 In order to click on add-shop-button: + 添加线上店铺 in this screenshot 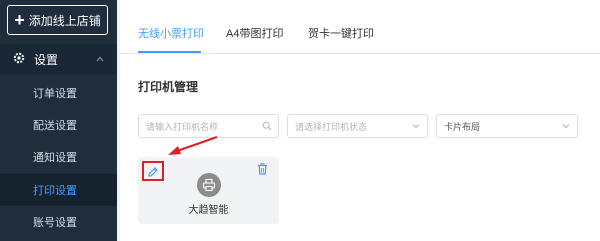, I will do `click(57, 20)`.